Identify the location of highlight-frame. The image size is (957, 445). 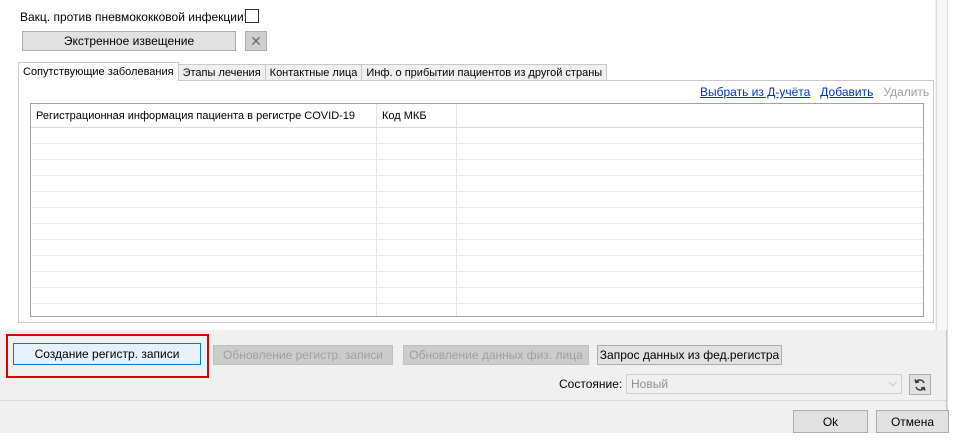
(107, 356).